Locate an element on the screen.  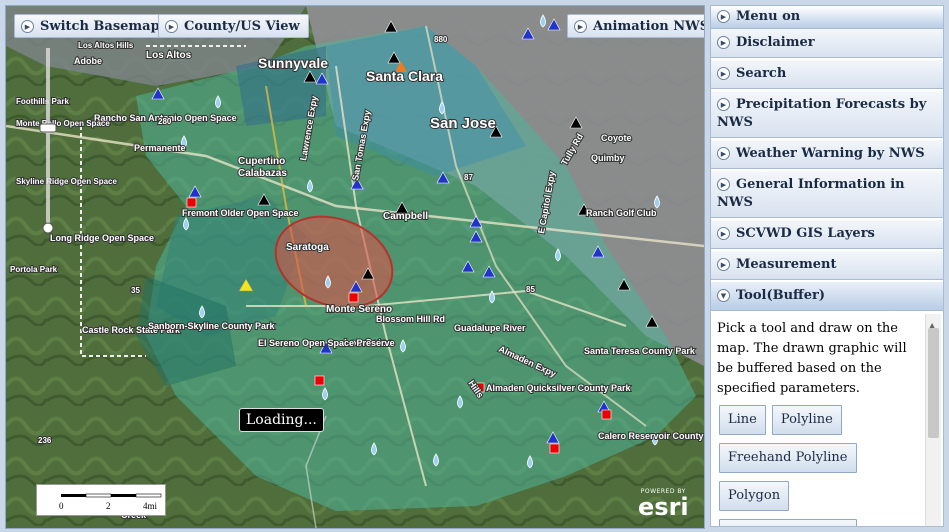
animation-nws-button: ▶ Animation NWS is located at coordinates (635, 26).